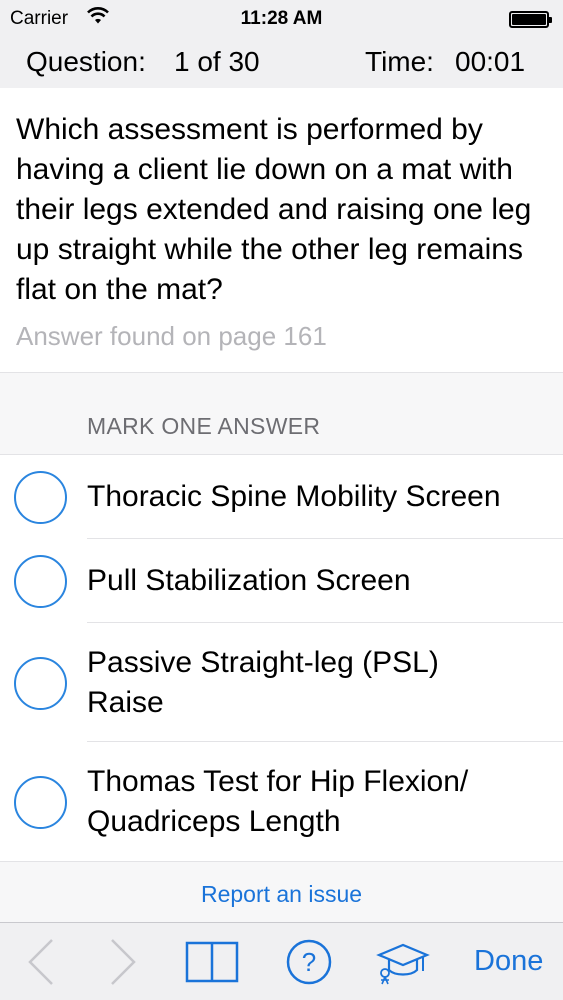 The height and width of the screenshot is (1000, 563). Describe the element at coordinates (204, 426) in the screenshot. I see `mark-one-answer-label: MARK ONE ANSWER` at that location.